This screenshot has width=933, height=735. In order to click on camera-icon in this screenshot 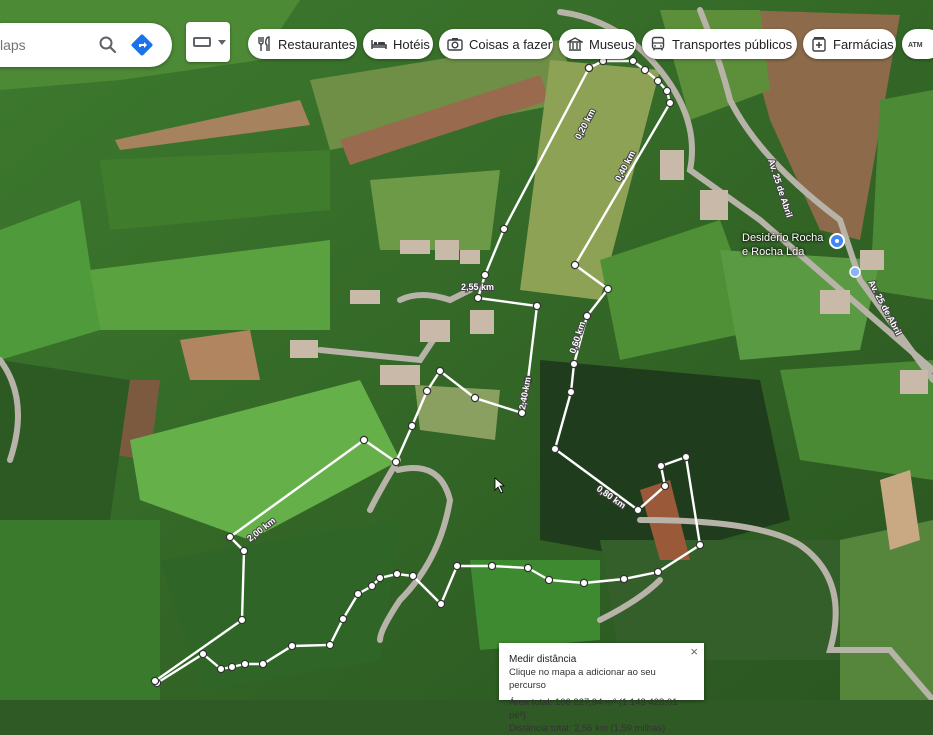, I will do `click(455, 44)`.